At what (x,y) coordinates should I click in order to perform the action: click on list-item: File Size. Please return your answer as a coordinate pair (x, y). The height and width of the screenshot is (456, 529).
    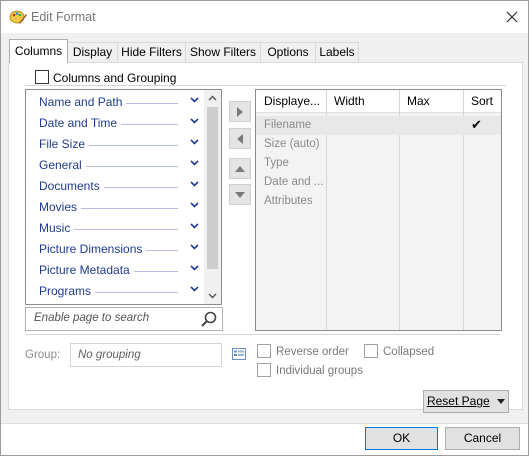
    Looking at the image, I should click on (115, 144).